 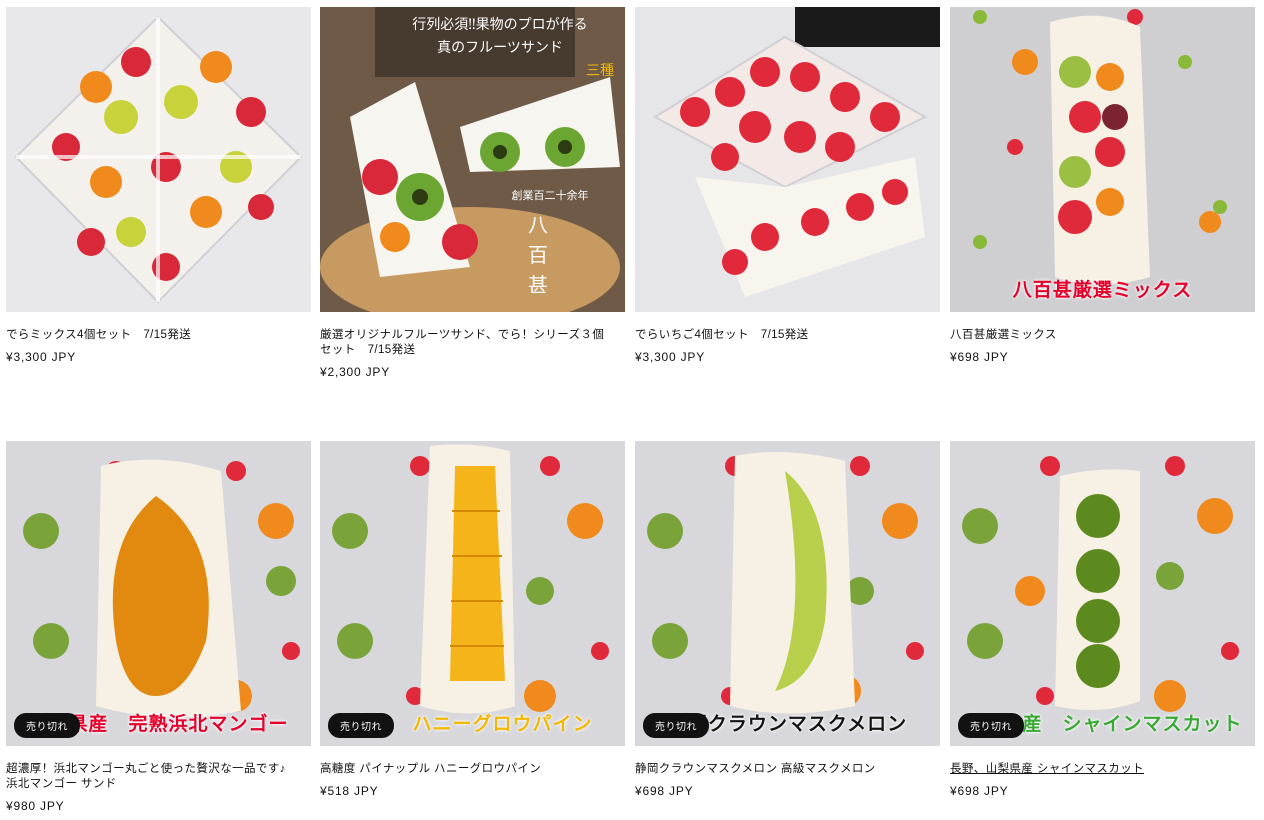 What do you see at coordinates (1102, 769) in the screenshot?
I see `product-title: 長野、山梨県産 シャインマスカット` at bounding box center [1102, 769].